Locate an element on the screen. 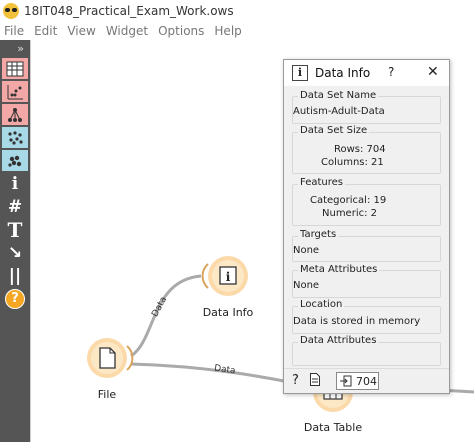  orange-app-icon is located at coordinates (11, 11).